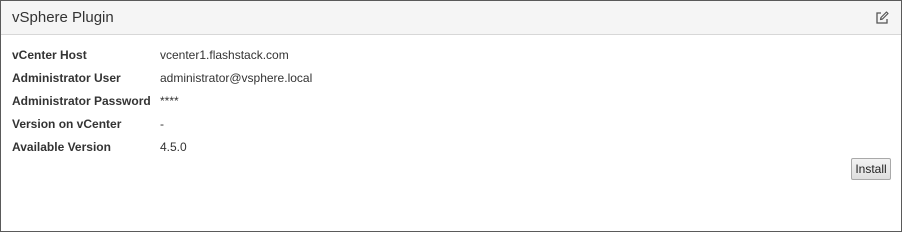  I want to click on detail-row-version-on-vcenter: Version on vCenter -, so click(162, 124).